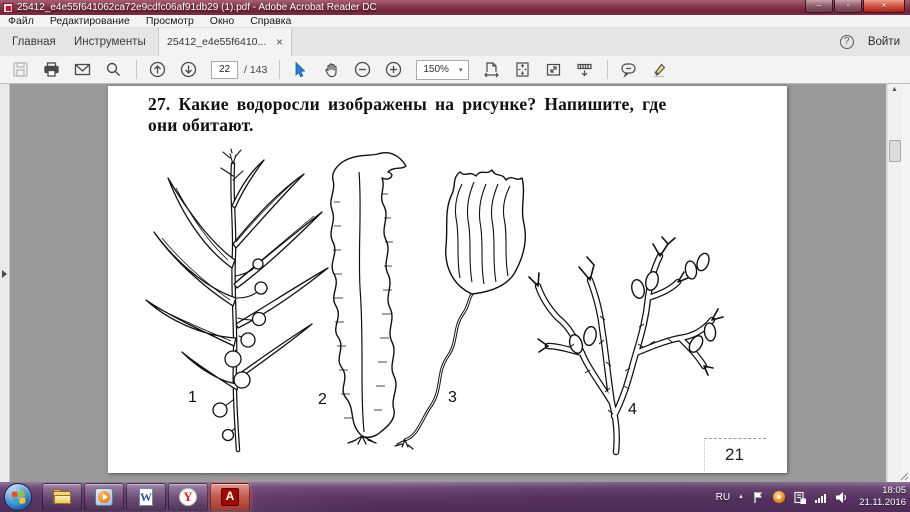 This screenshot has height=512, width=910. I want to click on word-document-icon: W, so click(146, 497).